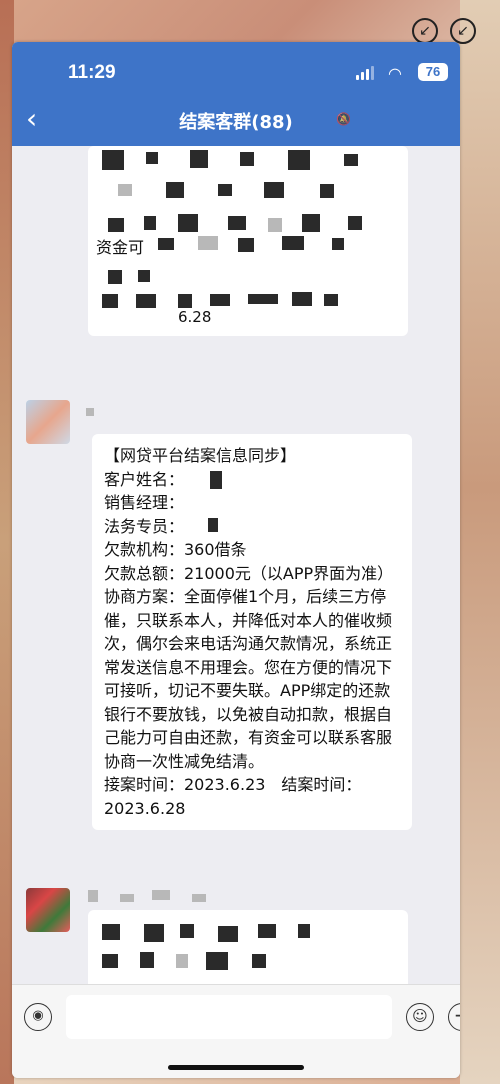  I want to click on message-bubble-pixelated, so click(248, 947).